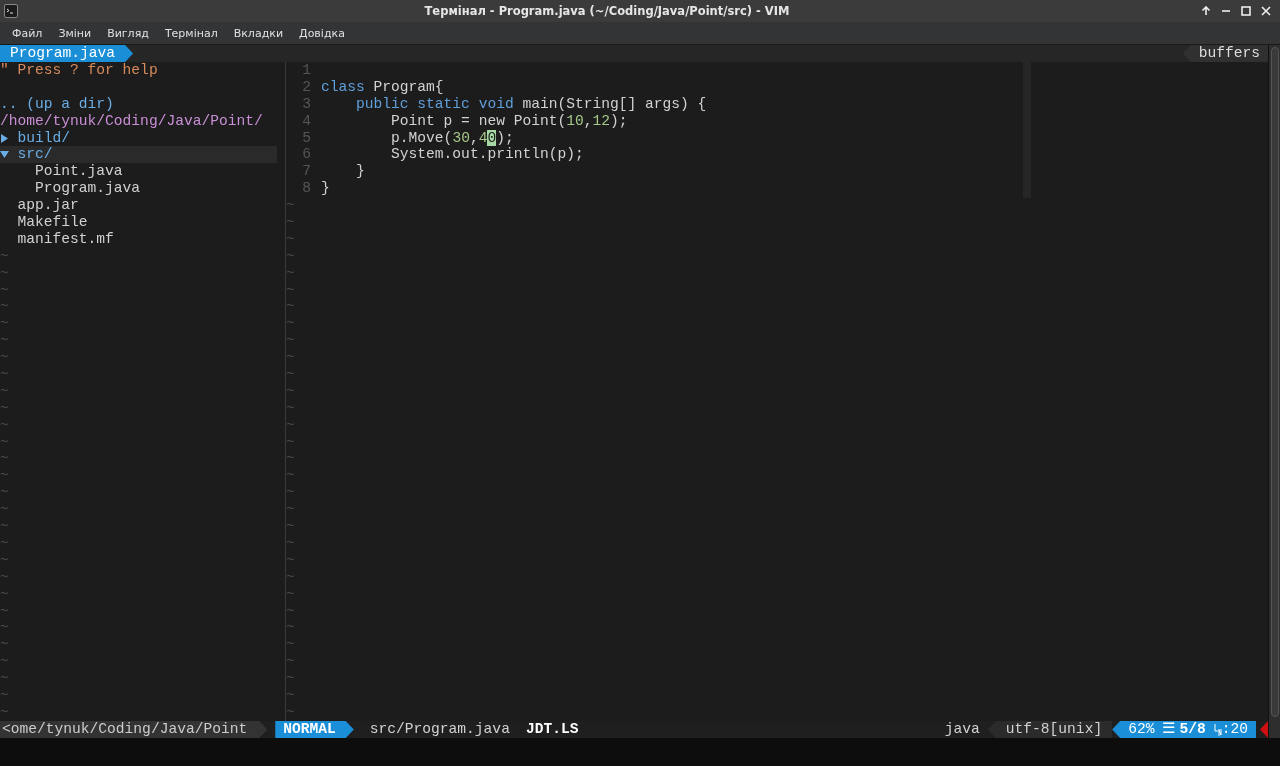 This screenshot has height=766, width=1280. What do you see at coordinates (1192, 729) in the screenshot?
I see `line-position: 5/8` at bounding box center [1192, 729].